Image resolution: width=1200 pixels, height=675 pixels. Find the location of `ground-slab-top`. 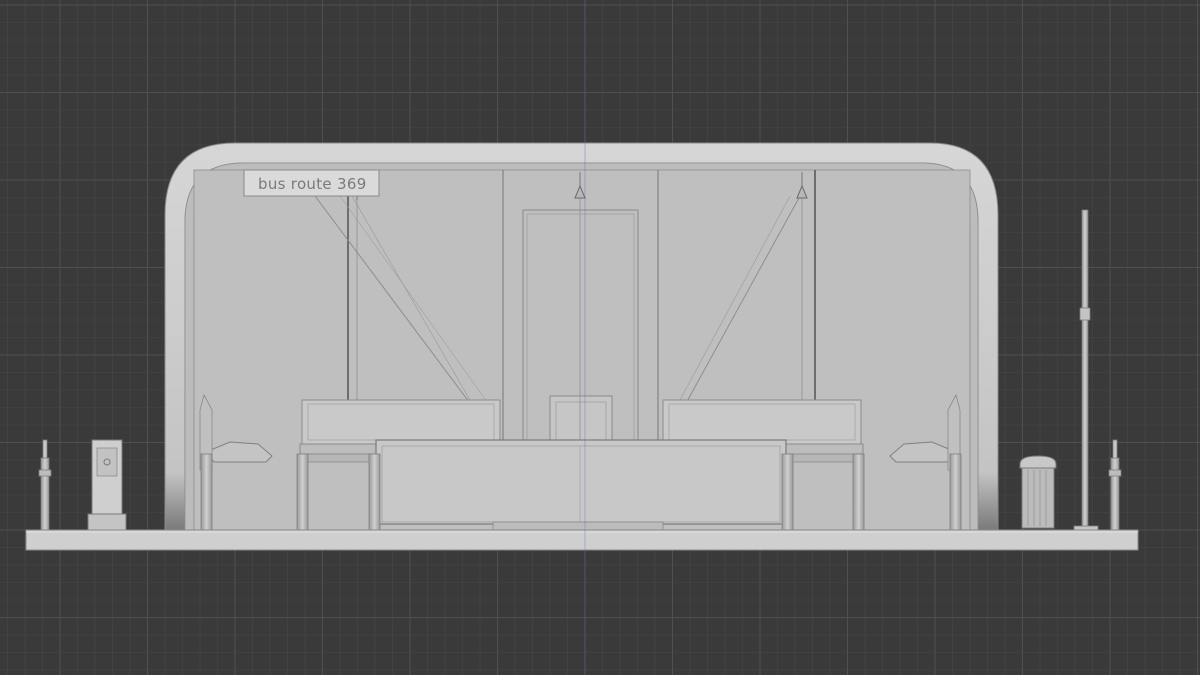

ground-slab-top is located at coordinates (582, 540).